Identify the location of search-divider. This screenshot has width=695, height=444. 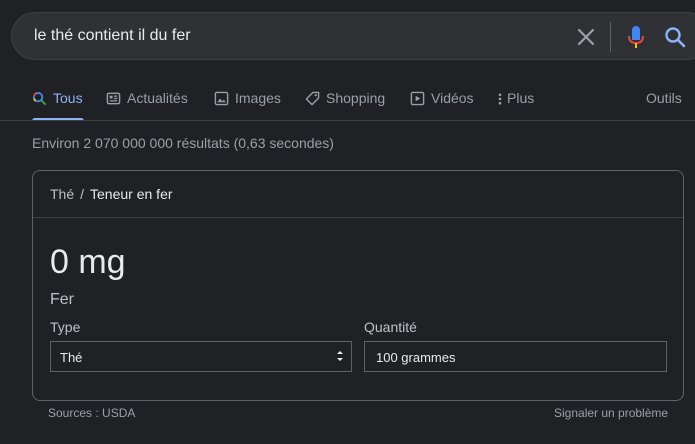
(610, 37).